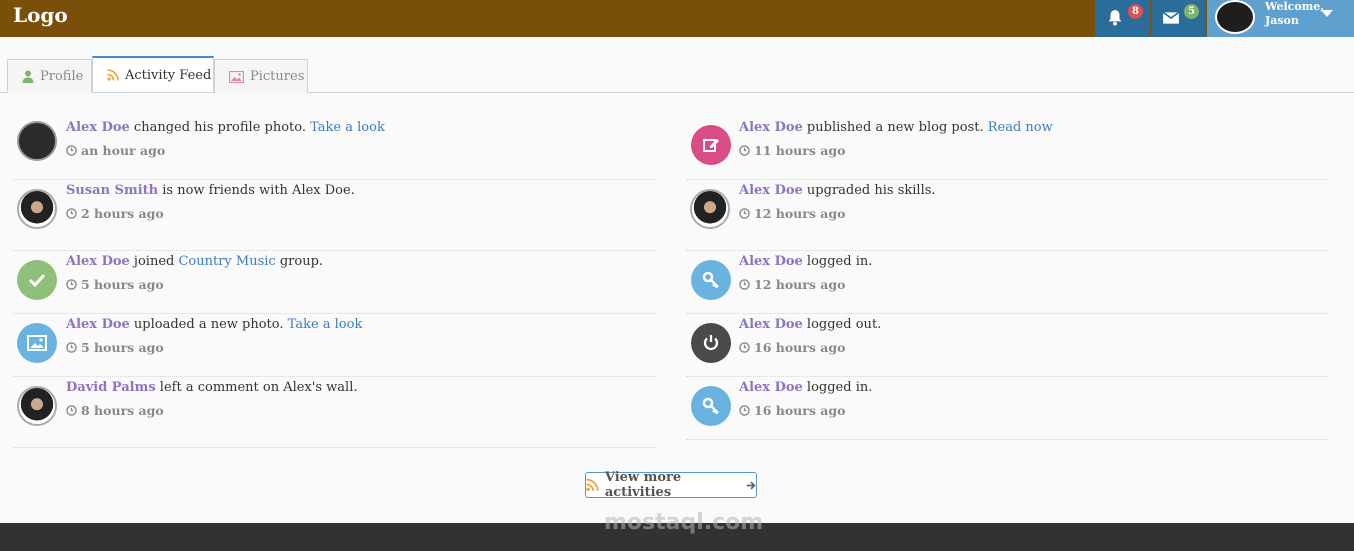 The height and width of the screenshot is (551, 1354). Describe the element at coordinates (1007, 283) in the screenshot. I see `feed-item: Alex Doe logged in. 12 hours ago` at that location.